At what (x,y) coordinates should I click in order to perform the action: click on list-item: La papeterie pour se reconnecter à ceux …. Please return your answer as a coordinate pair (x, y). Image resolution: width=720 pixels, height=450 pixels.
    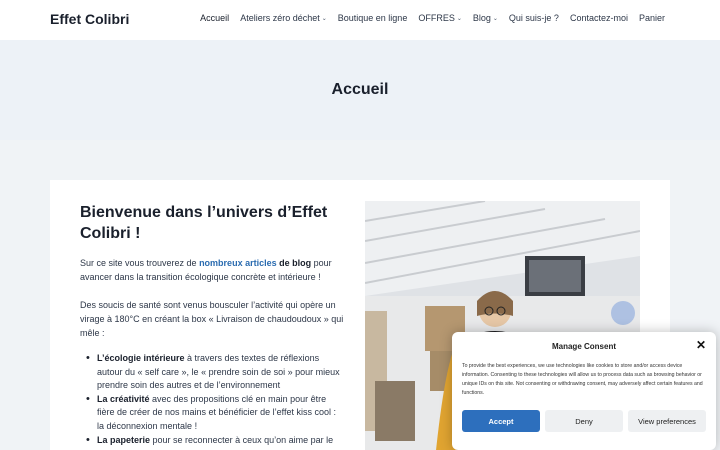
    Looking at the image, I should click on (215, 441).